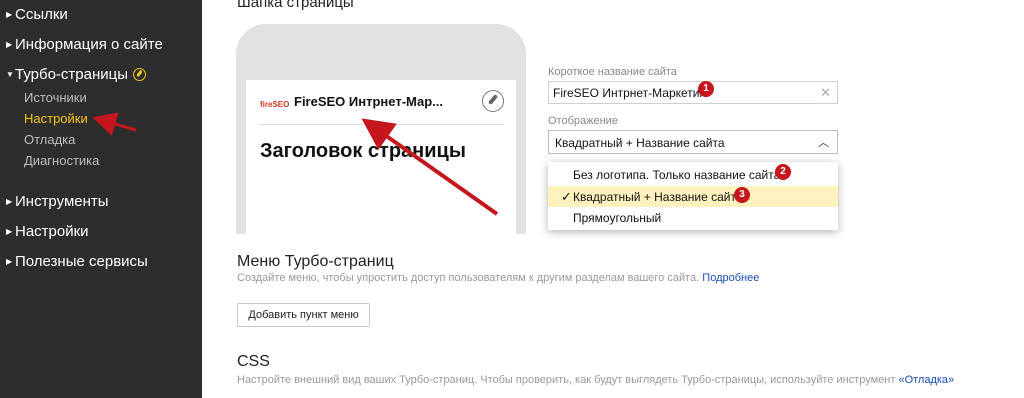 Image resolution: width=1024 pixels, height=398 pixels. What do you see at coordinates (382, 124) in the screenshot?
I see `divider` at bounding box center [382, 124].